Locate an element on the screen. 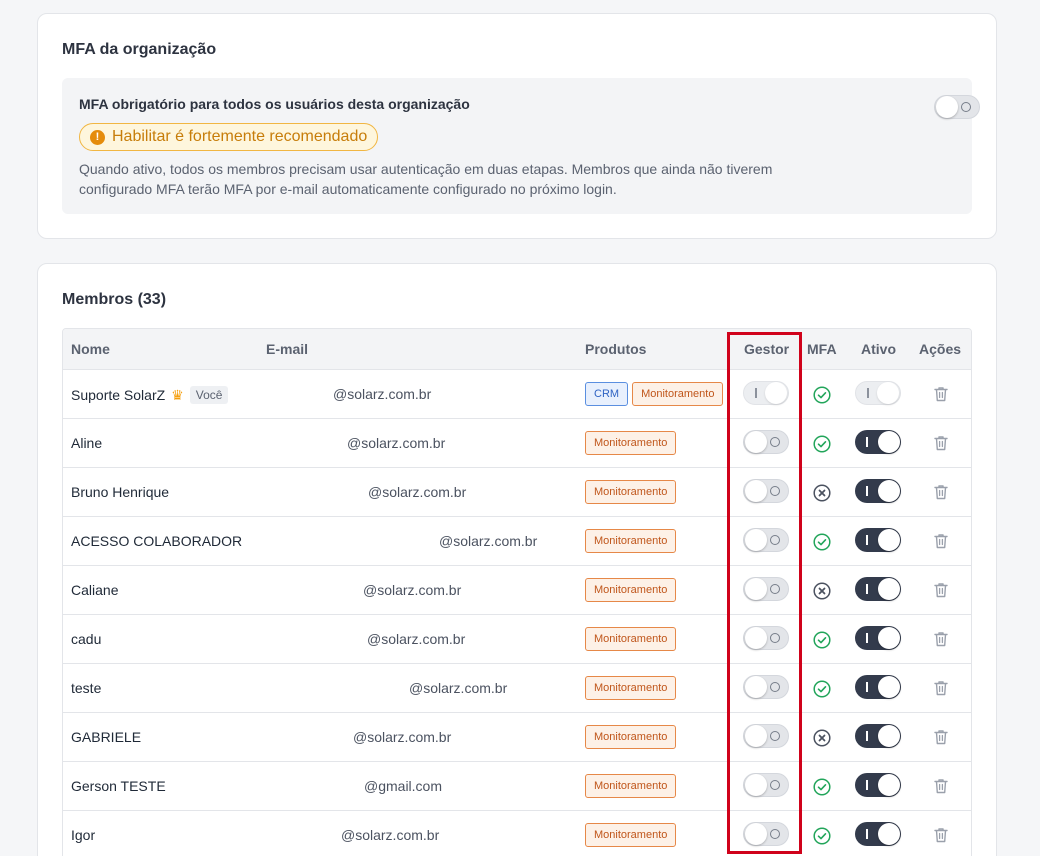 The image size is (1040, 856). mfa-card-title: MFA da organização is located at coordinates (139, 49).